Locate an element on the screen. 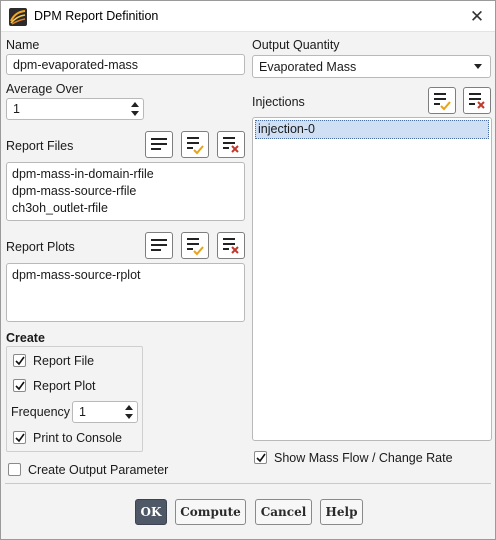 This screenshot has height=540, width=496. button-separator is located at coordinates (248, 483).